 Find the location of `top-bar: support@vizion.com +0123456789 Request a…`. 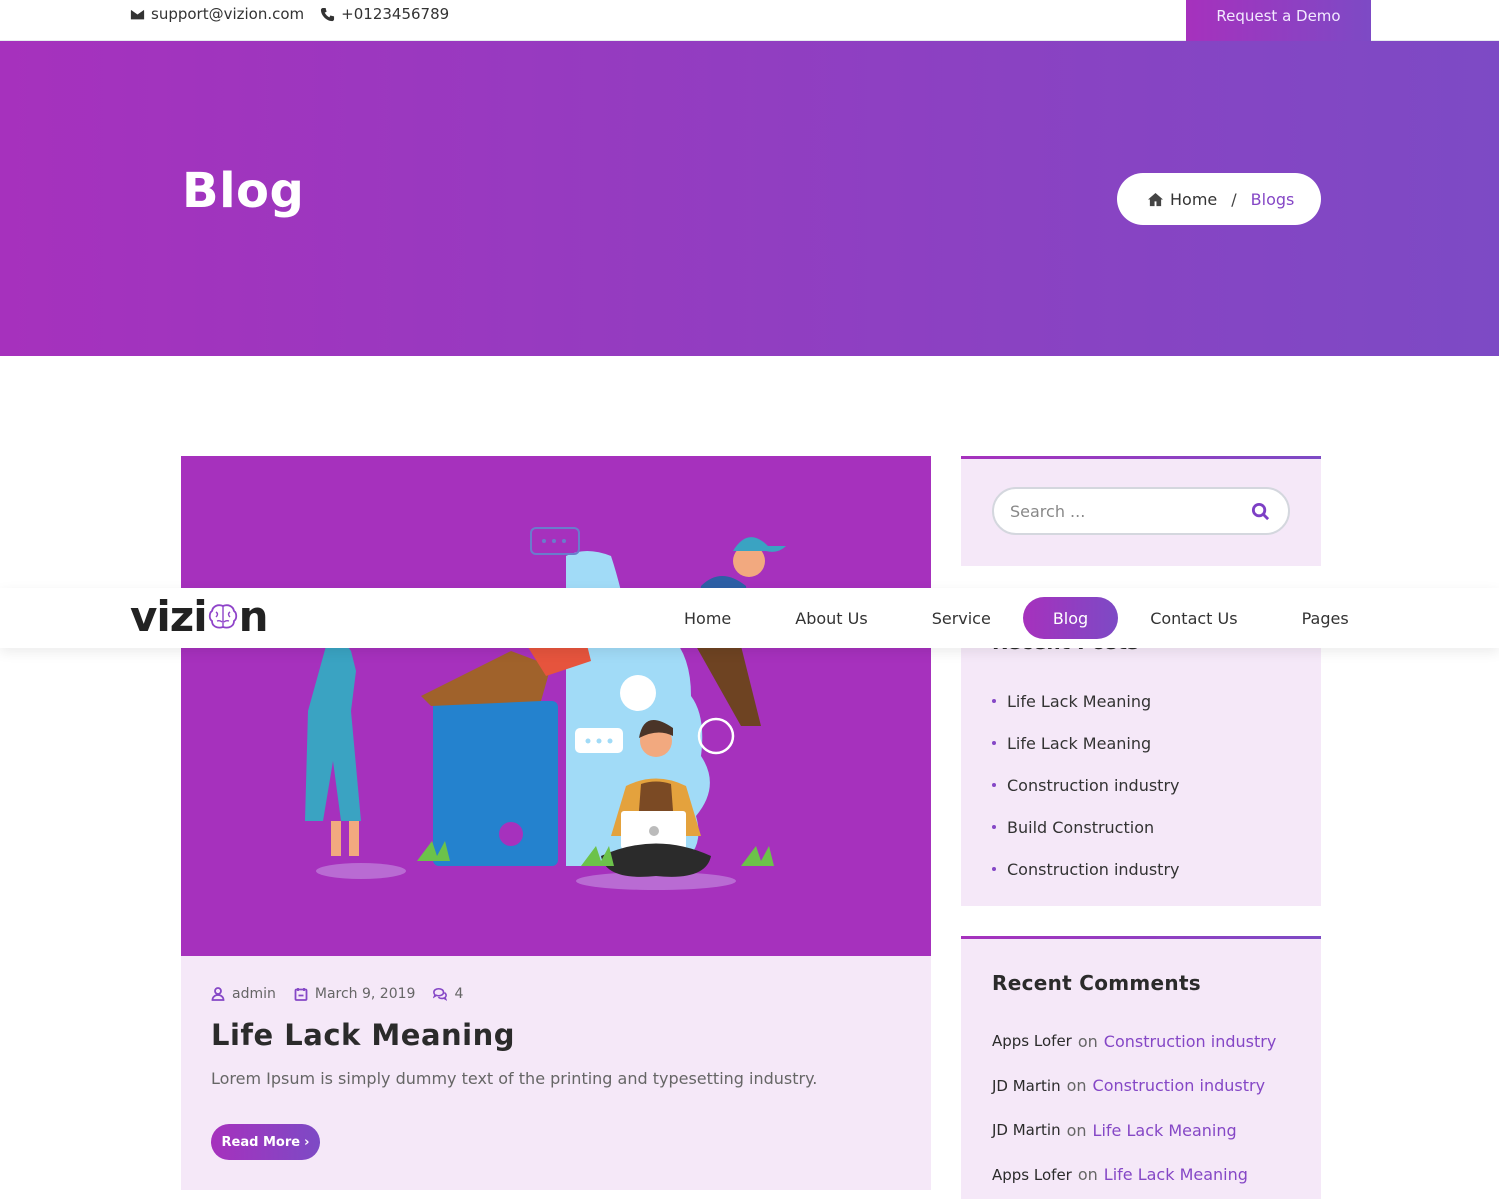

top-bar: support@vizion.com +0123456789 Request a… is located at coordinates (749, 20).